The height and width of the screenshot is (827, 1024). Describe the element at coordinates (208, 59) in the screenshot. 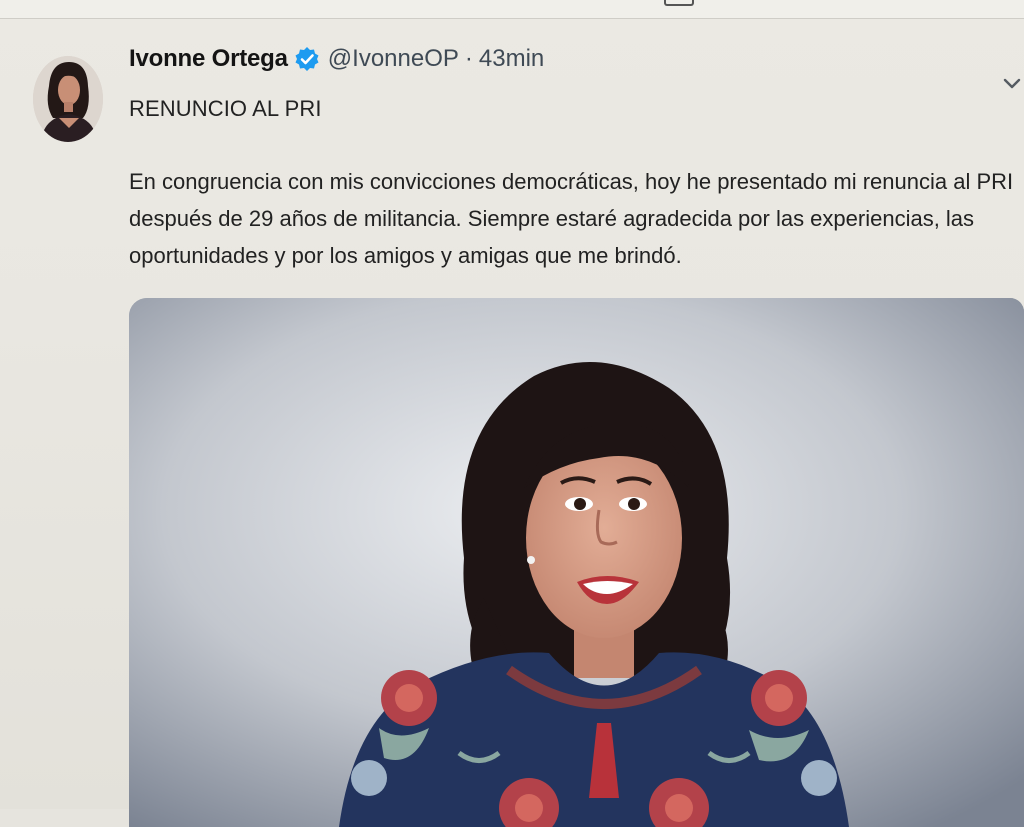

I see `author-name: Ivonne Ortega` at that location.